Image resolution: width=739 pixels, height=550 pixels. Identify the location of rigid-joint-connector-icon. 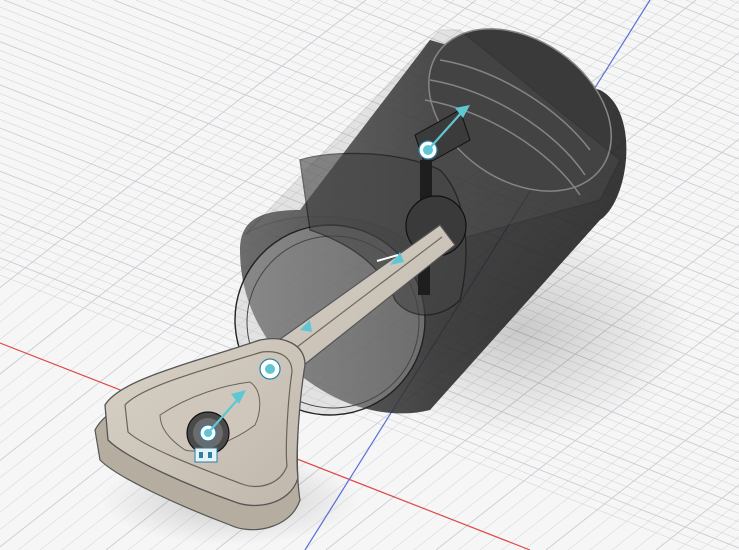
(206, 455).